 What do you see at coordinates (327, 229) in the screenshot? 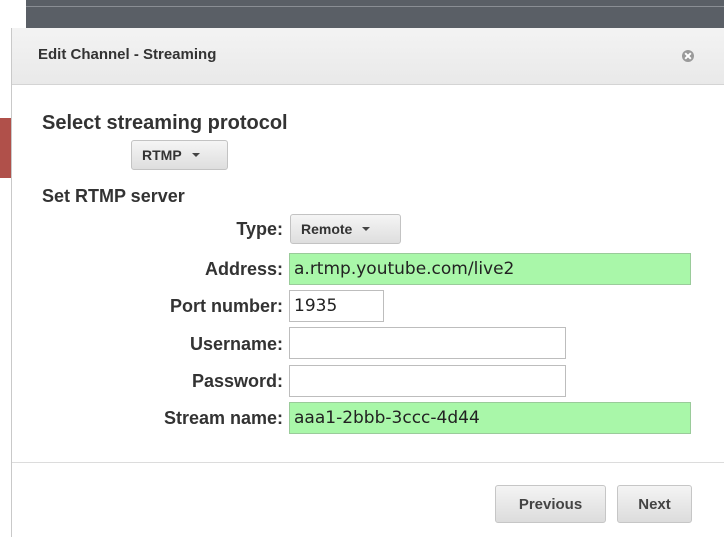
I see `server-type-selected: Remote` at bounding box center [327, 229].